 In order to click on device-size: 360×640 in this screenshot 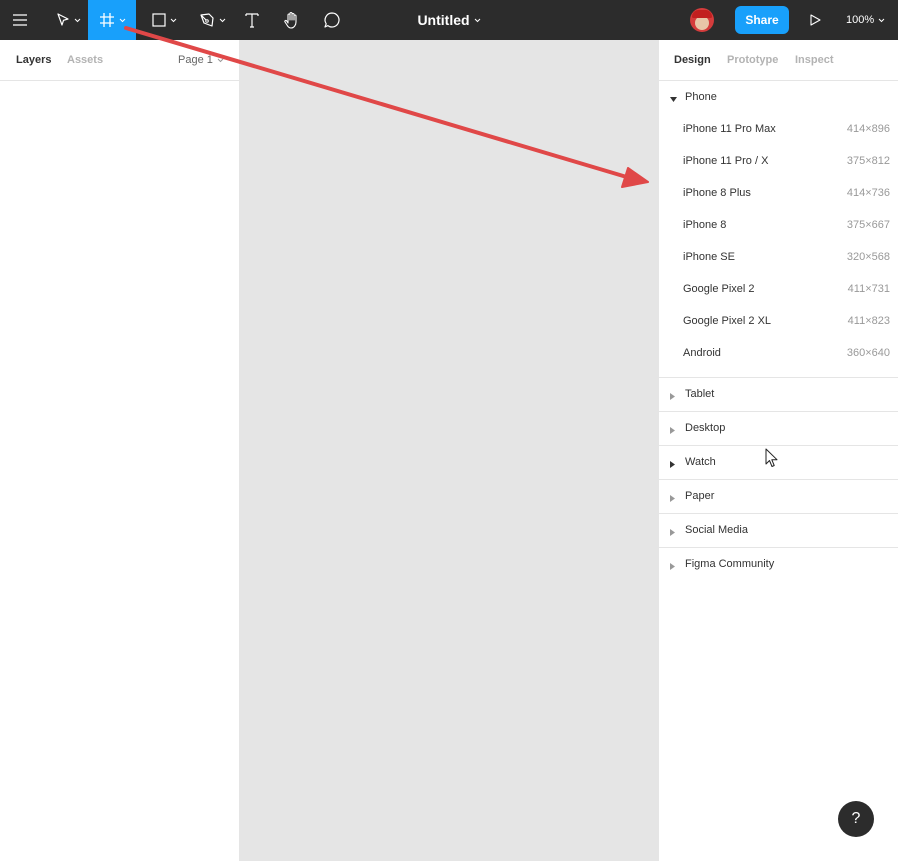, I will do `click(868, 353)`.